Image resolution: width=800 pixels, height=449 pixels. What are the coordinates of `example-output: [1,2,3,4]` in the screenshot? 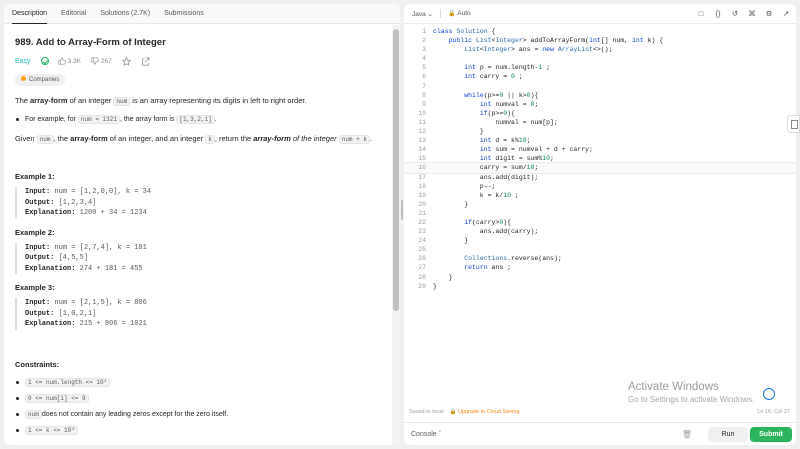 It's located at (77, 202).